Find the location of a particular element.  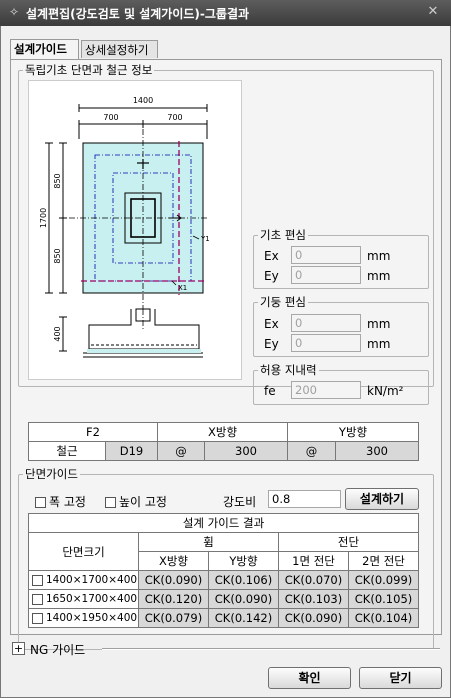

fix-width-label: 폭 고정 is located at coordinates (67, 502).